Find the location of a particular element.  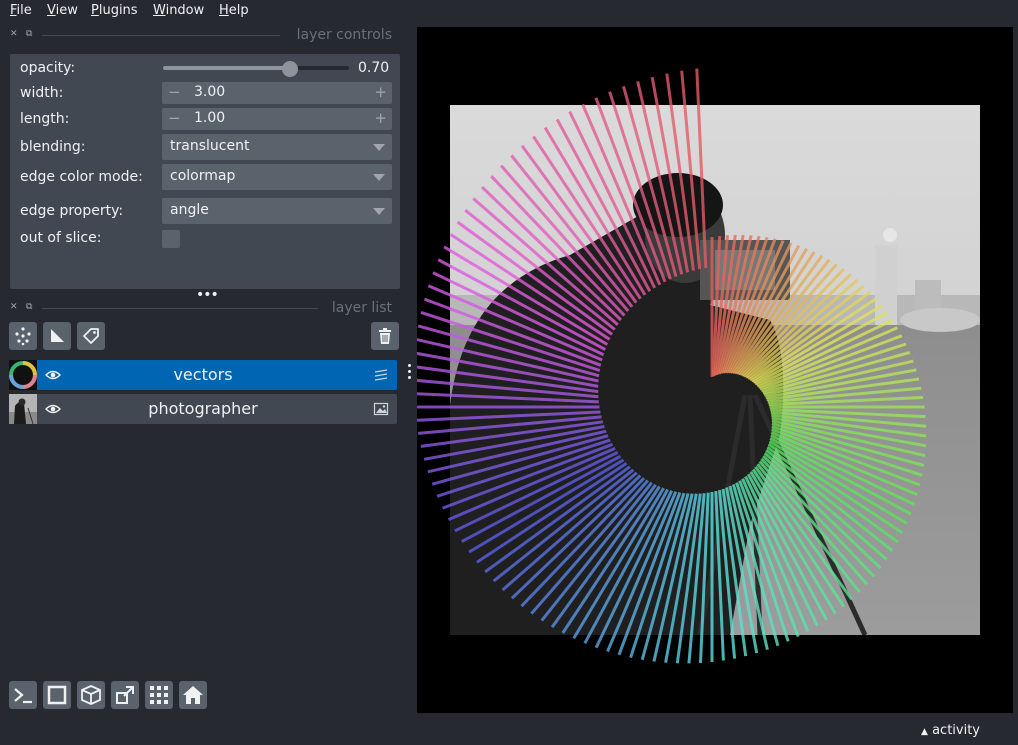

new-shapes-layer-button is located at coordinates (57, 336).